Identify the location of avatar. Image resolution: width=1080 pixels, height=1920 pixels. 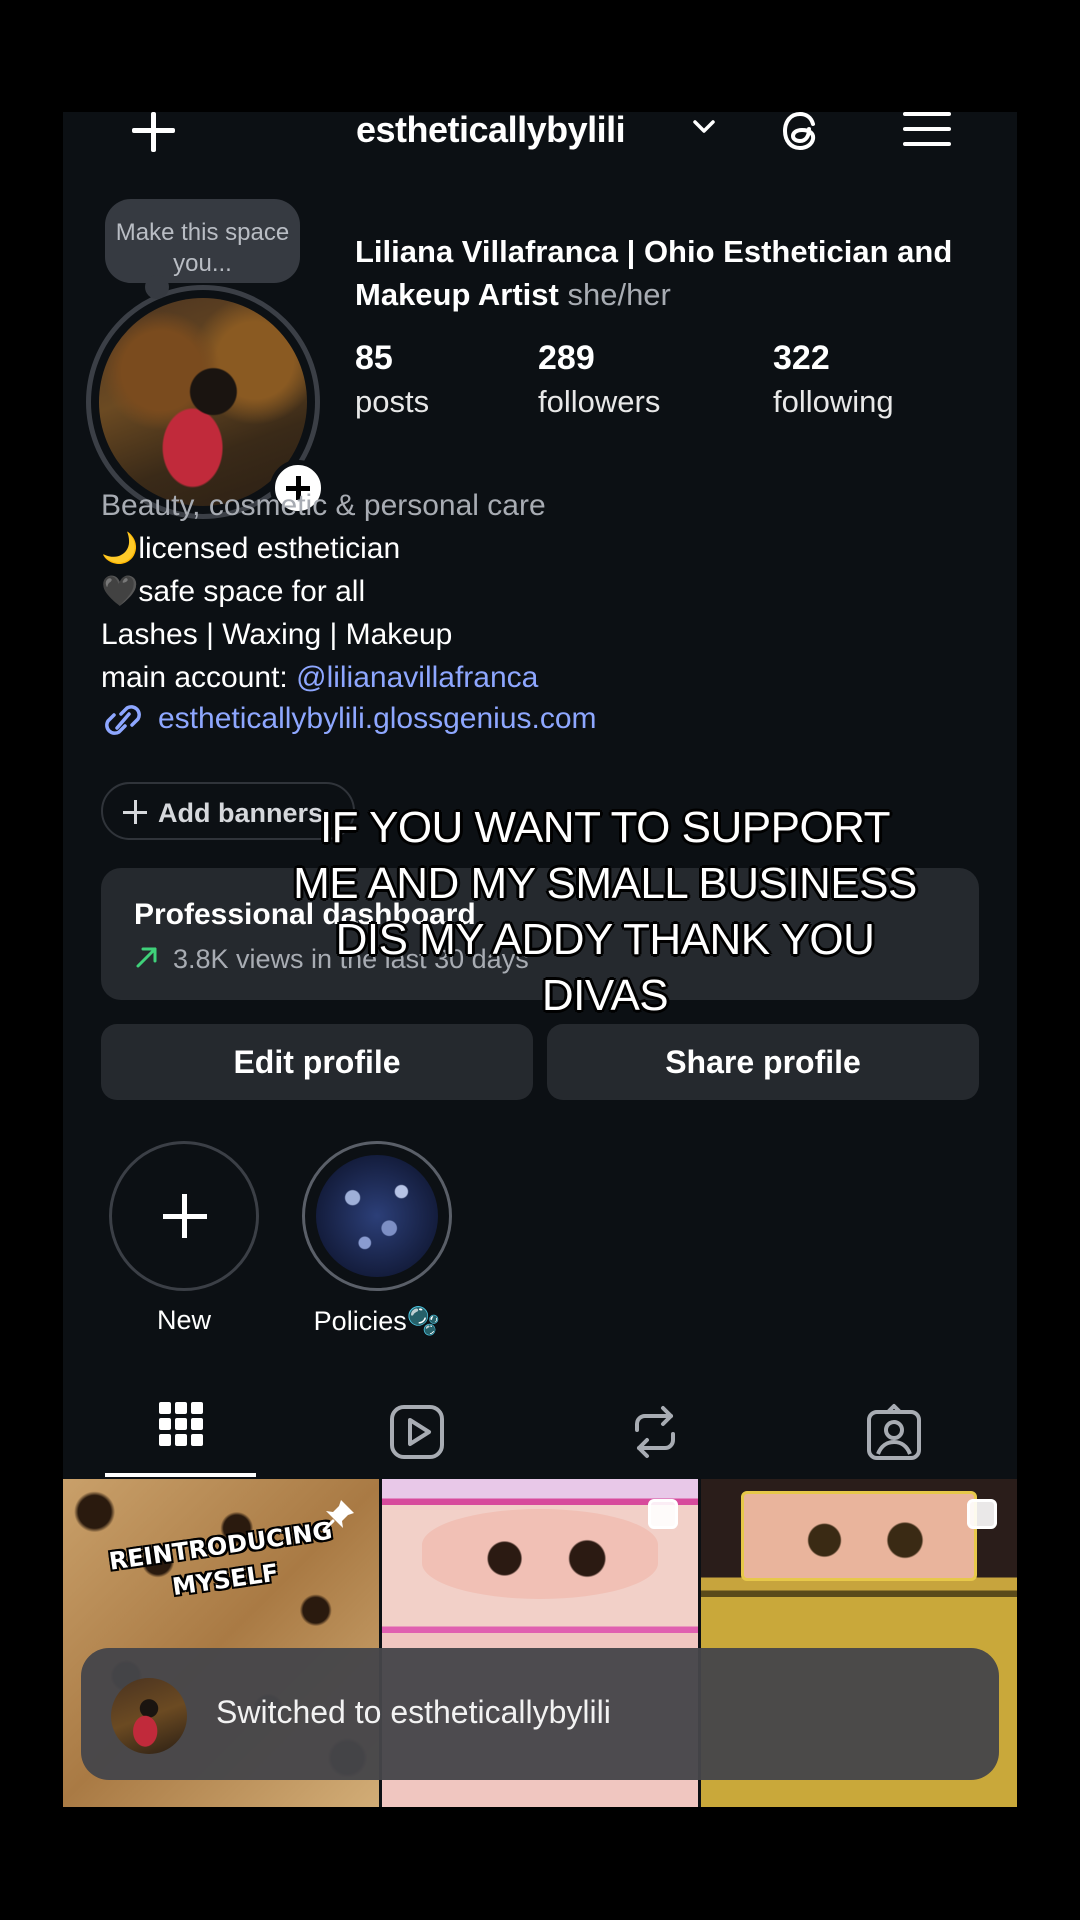
(149, 1716).